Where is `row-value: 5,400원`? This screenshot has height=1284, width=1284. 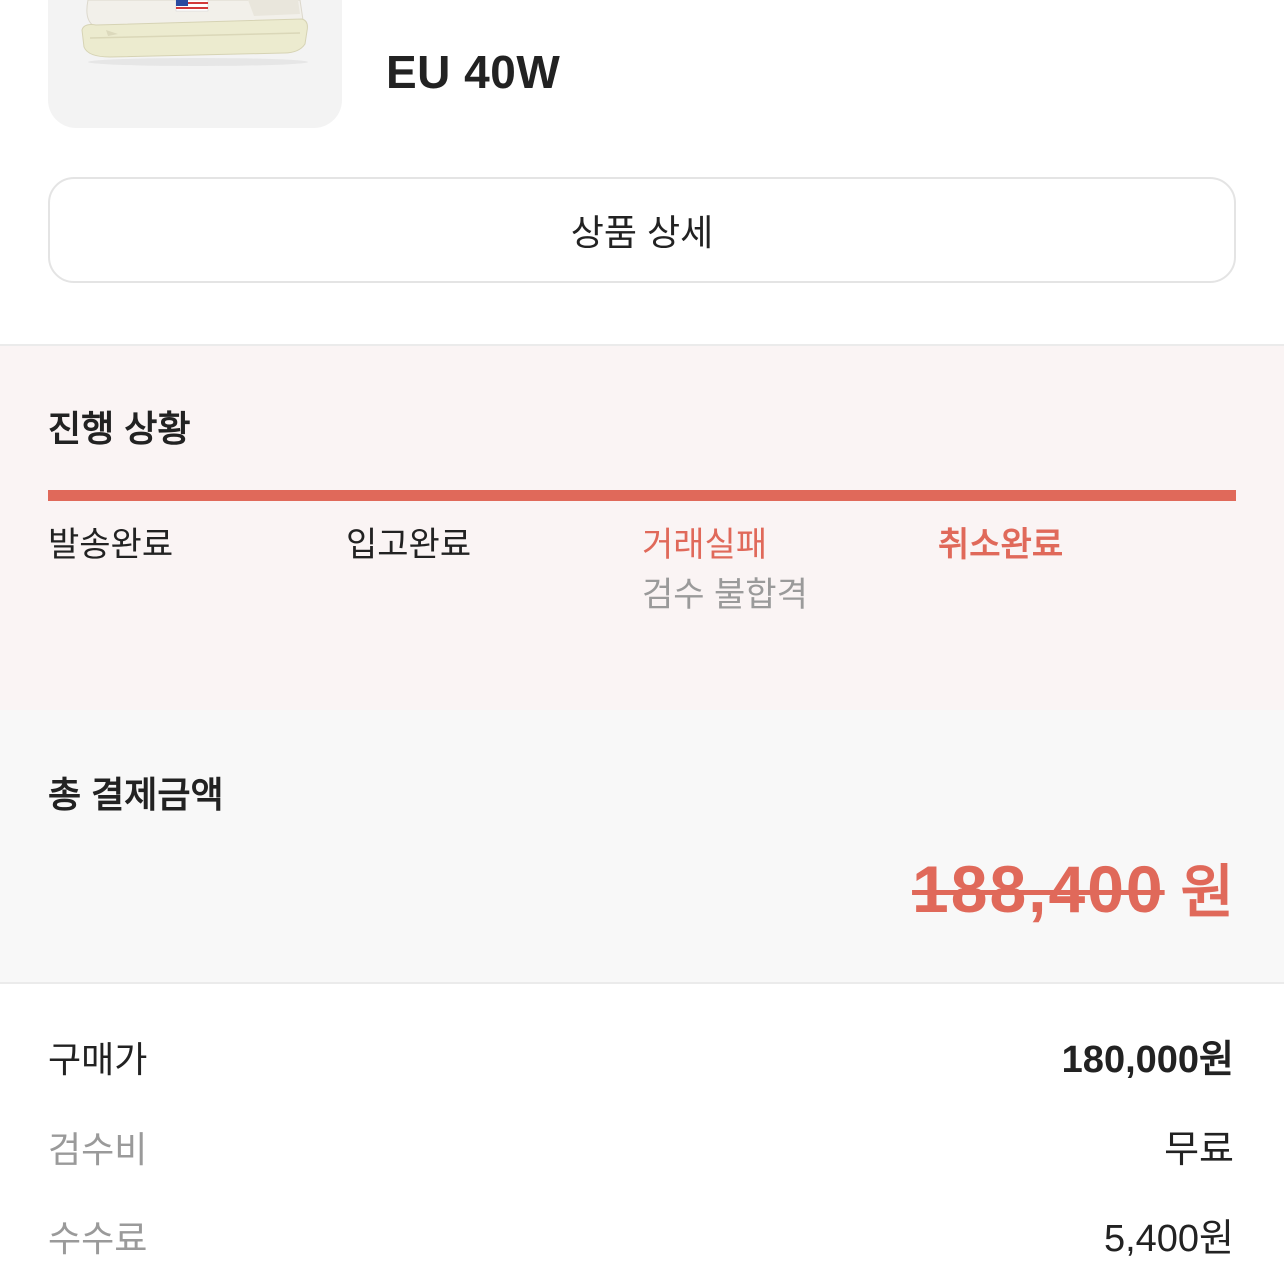
row-value: 5,400원 is located at coordinates (1168, 1239).